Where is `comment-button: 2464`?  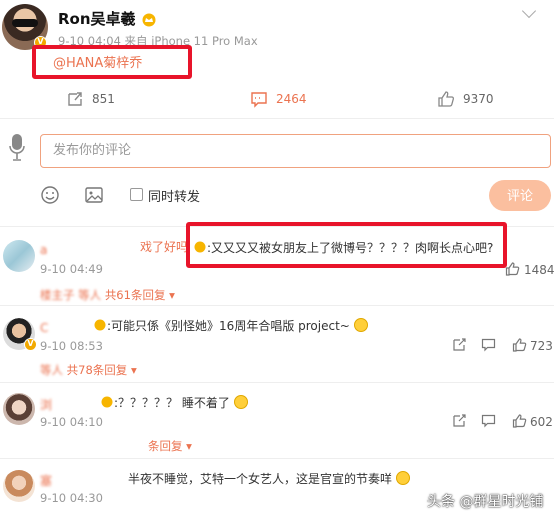 comment-button: 2464 is located at coordinates (278, 99).